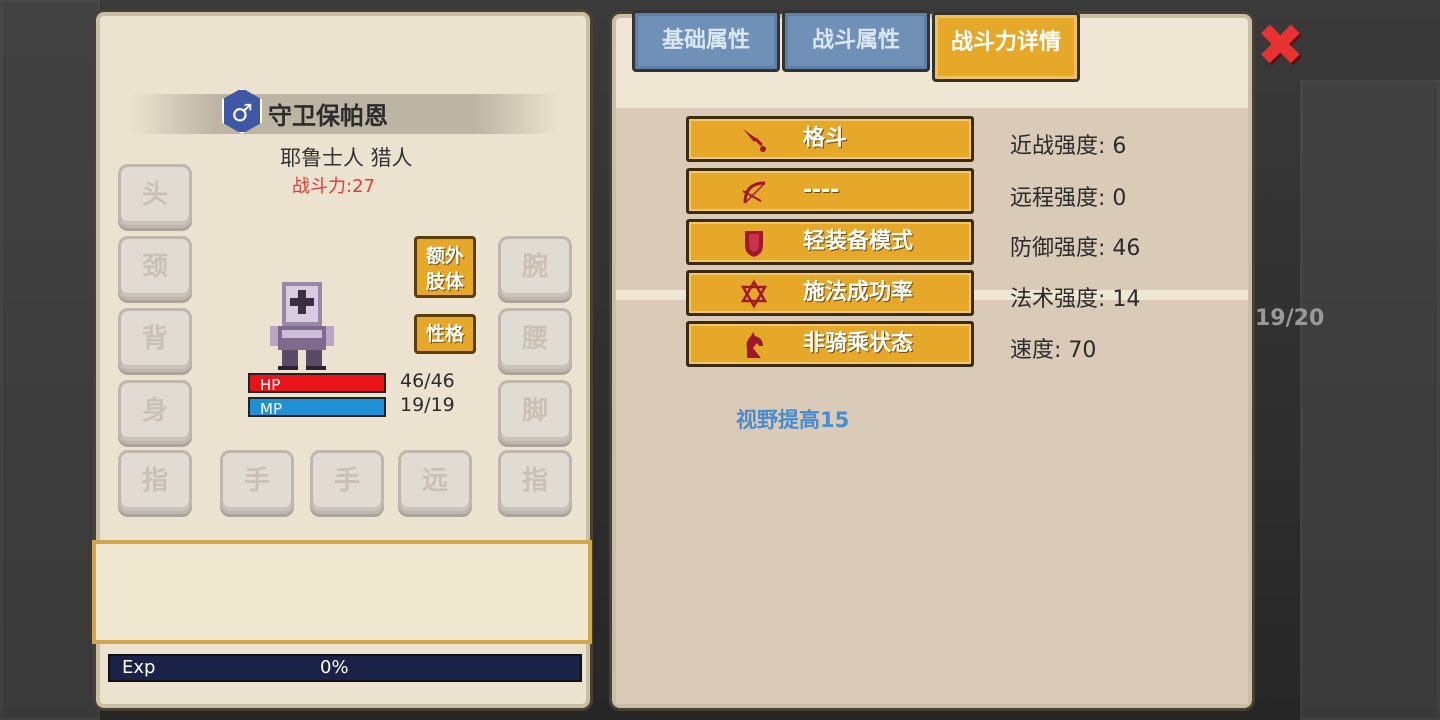 The height and width of the screenshot is (720, 1440). Describe the element at coordinates (155, 340) in the screenshot. I see `slot-back: 背` at that location.